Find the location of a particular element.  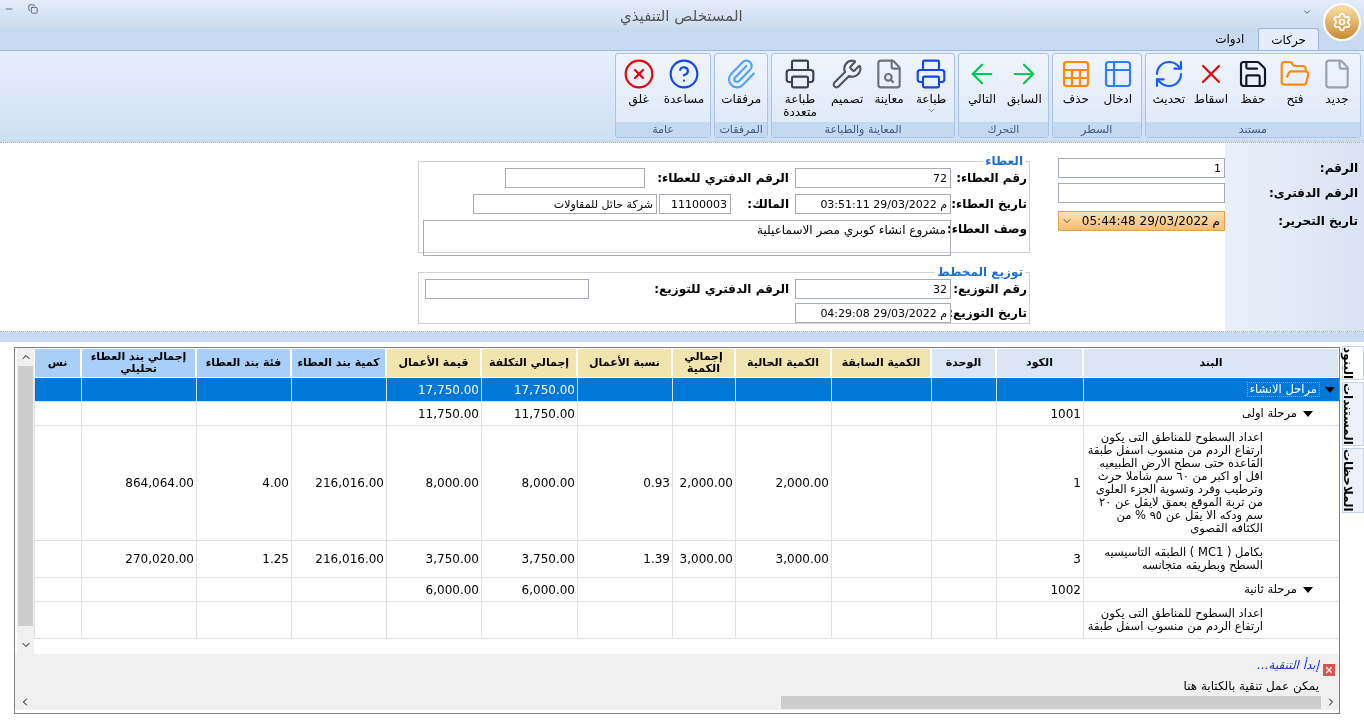

field-label: الرقم الدفتري للتوزيع: is located at coordinates (721, 289).